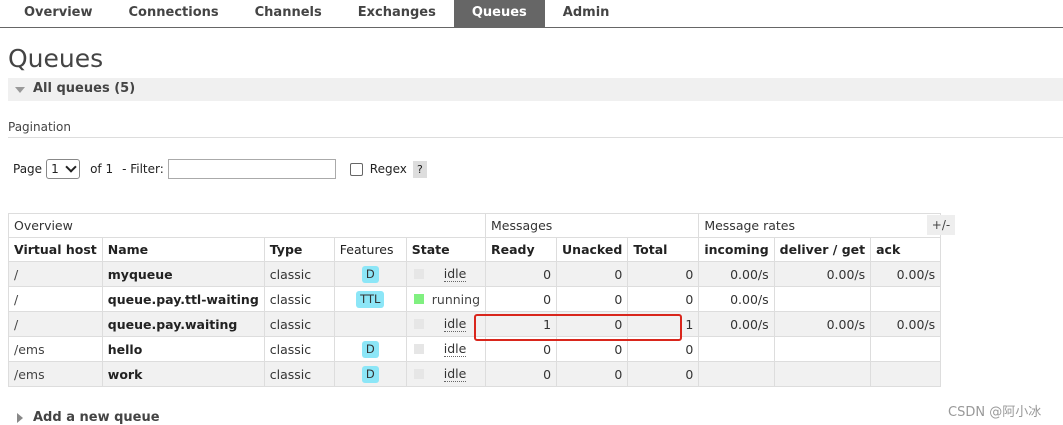 This screenshot has width=1063, height=425. Describe the element at coordinates (456, 299) in the screenshot. I see `state-text: running` at that location.